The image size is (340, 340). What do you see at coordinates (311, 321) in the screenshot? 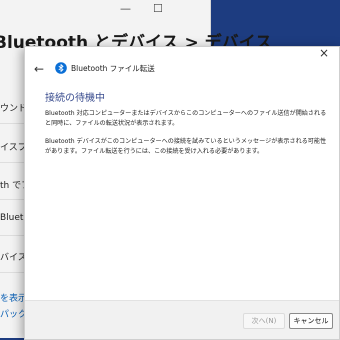
I see `cancel-button: キャンセル` at bounding box center [311, 321].